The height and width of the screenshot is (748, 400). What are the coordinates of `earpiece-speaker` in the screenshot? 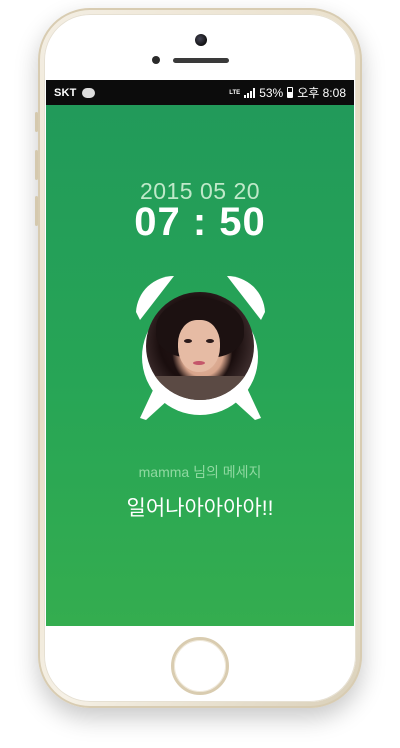 It's located at (201, 60).